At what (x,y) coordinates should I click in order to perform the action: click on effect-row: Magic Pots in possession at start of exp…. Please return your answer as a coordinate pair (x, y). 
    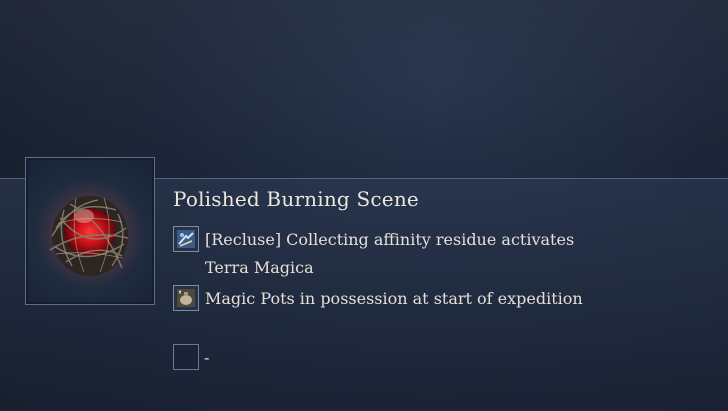
    Looking at the image, I should click on (378, 299).